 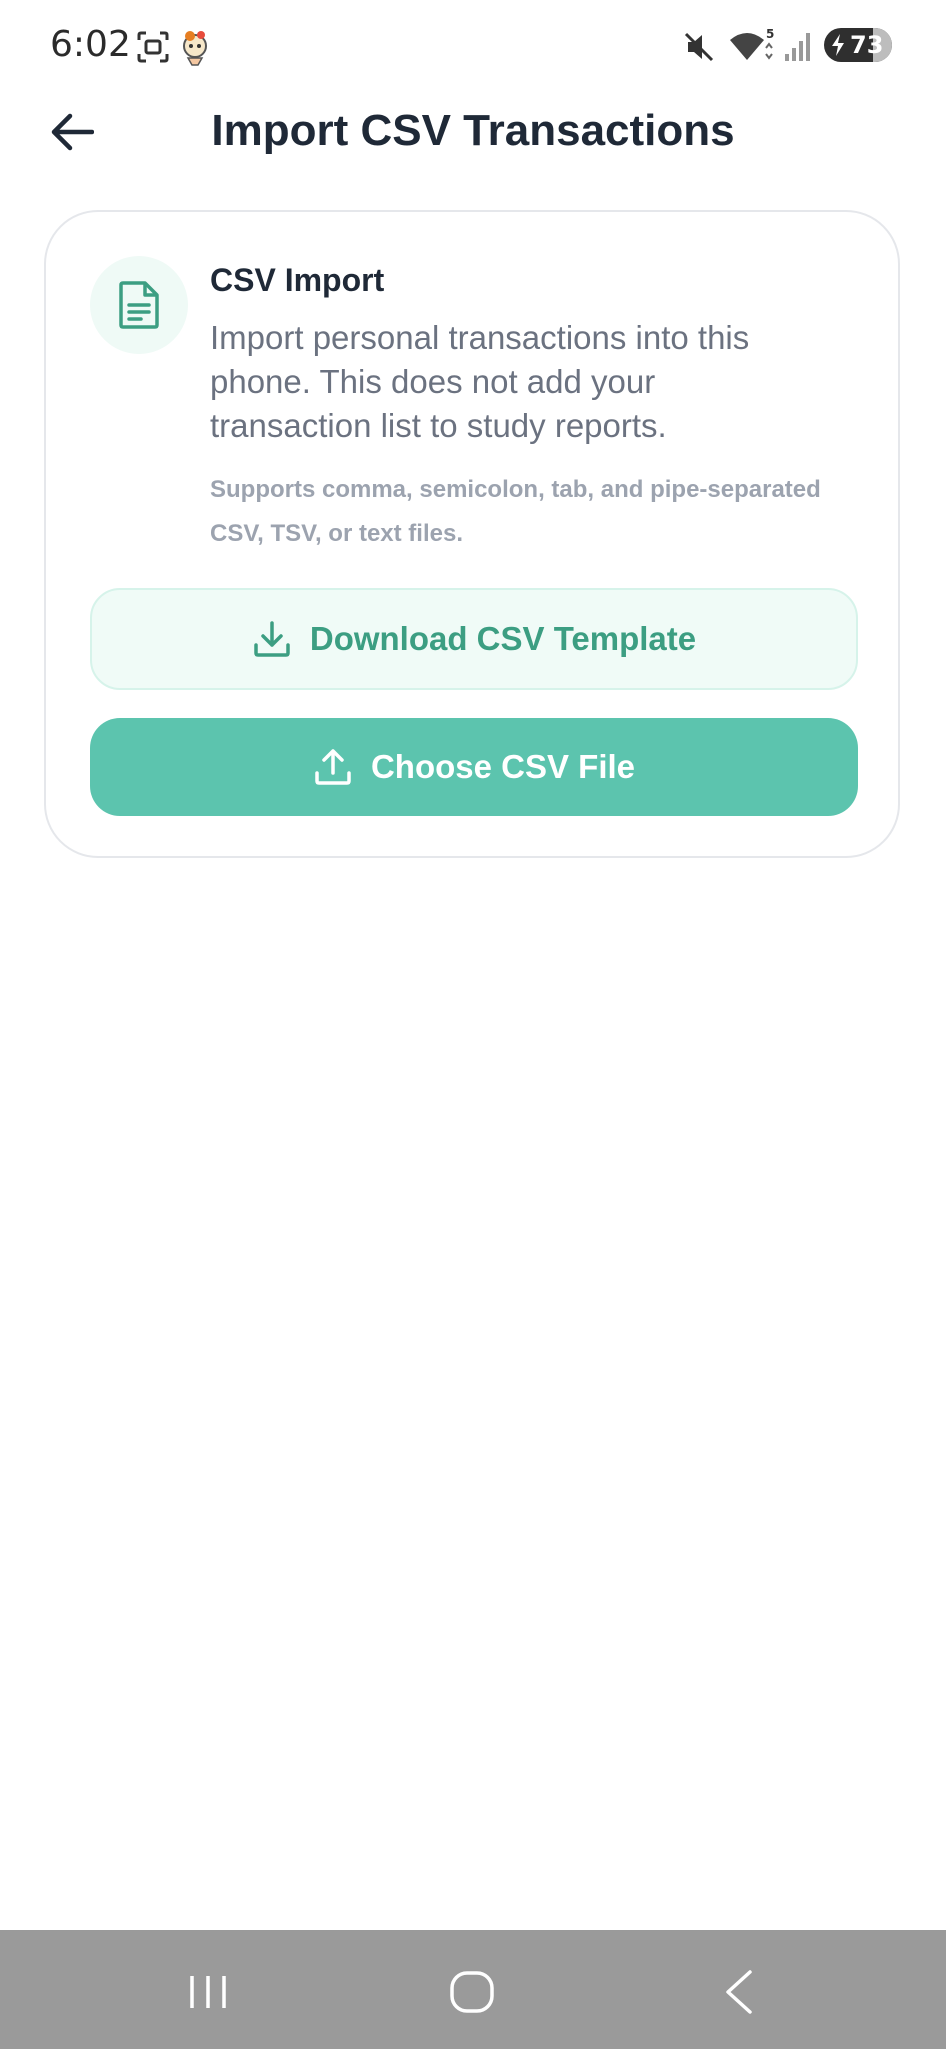 I want to click on bolt-icon, so click(x=838, y=45).